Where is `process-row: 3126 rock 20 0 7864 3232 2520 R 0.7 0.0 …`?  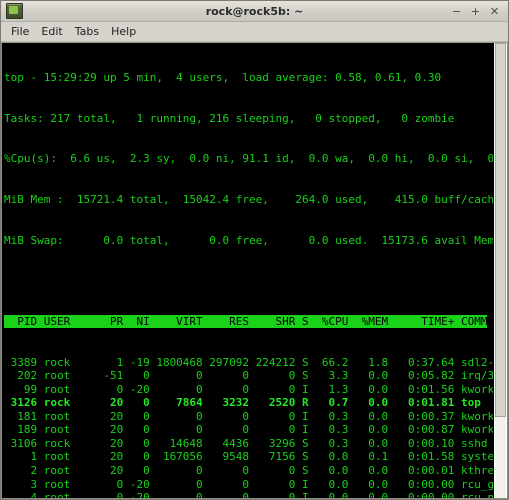 process-row: 3126 rock 20 0 7864 3232 2520 R 0.7 0.0 … is located at coordinates (242, 403).